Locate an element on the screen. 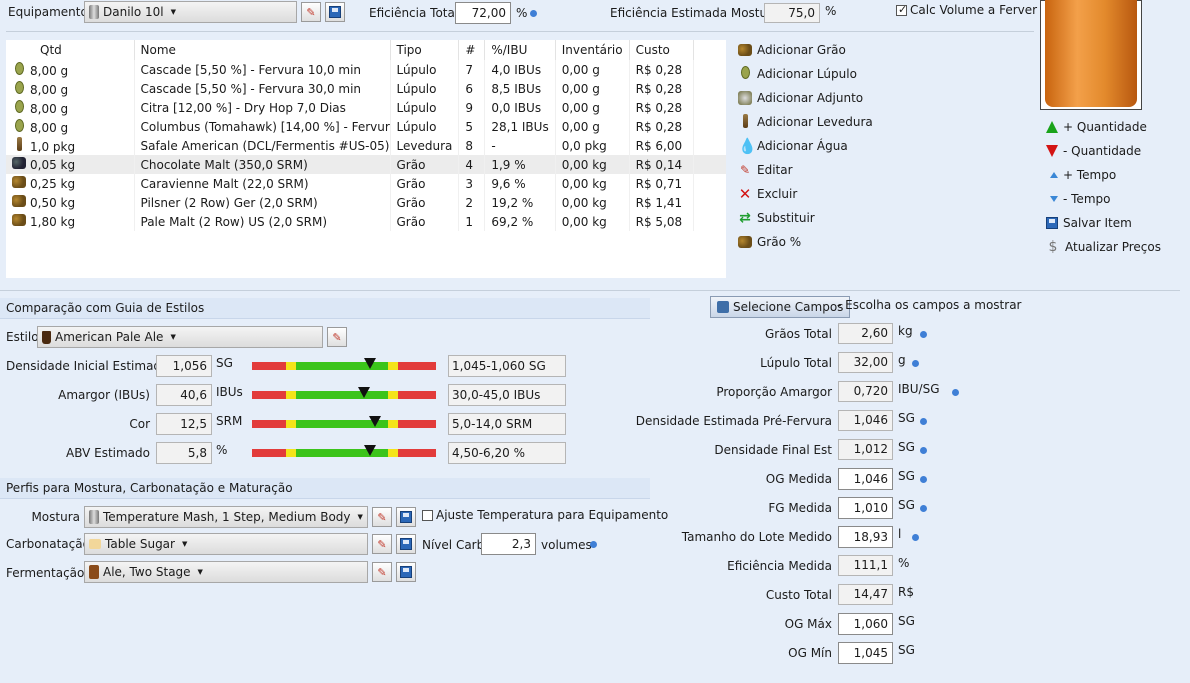  col-header: Custo is located at coordinates (661, 50).